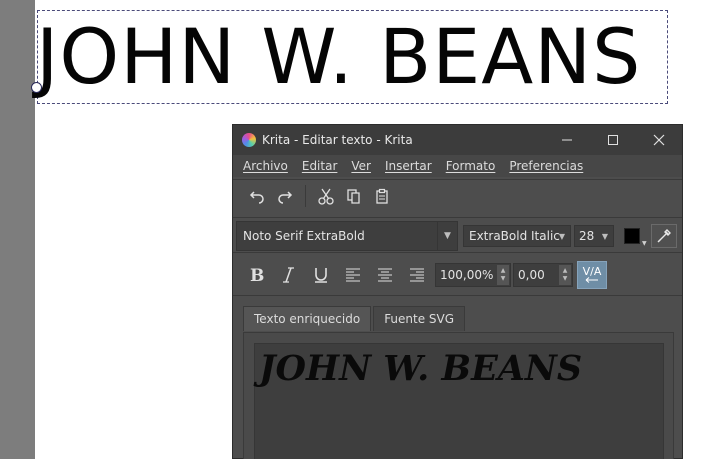 The width and height of the screenshot is (704, 459). What do you see at coordinates (36, 87) in the screenshot?
I see `selection-handle` at bounding box center [36, 87].